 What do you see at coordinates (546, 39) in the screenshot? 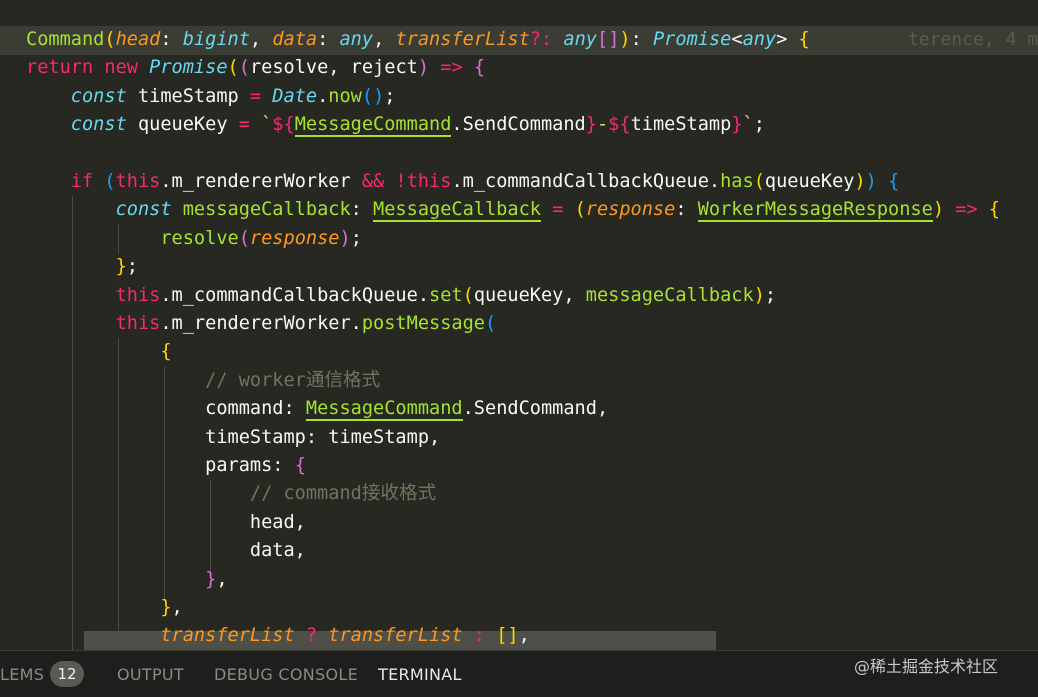
I see `code-token: ?:` at bounding box center [546, 39].